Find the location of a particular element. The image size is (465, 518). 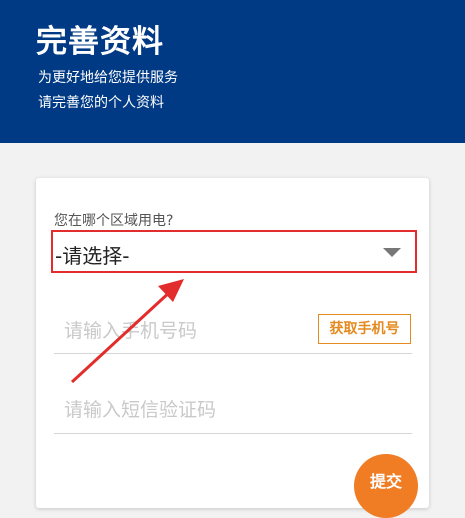

caret-down-icon is located at coordinates (392, 252).